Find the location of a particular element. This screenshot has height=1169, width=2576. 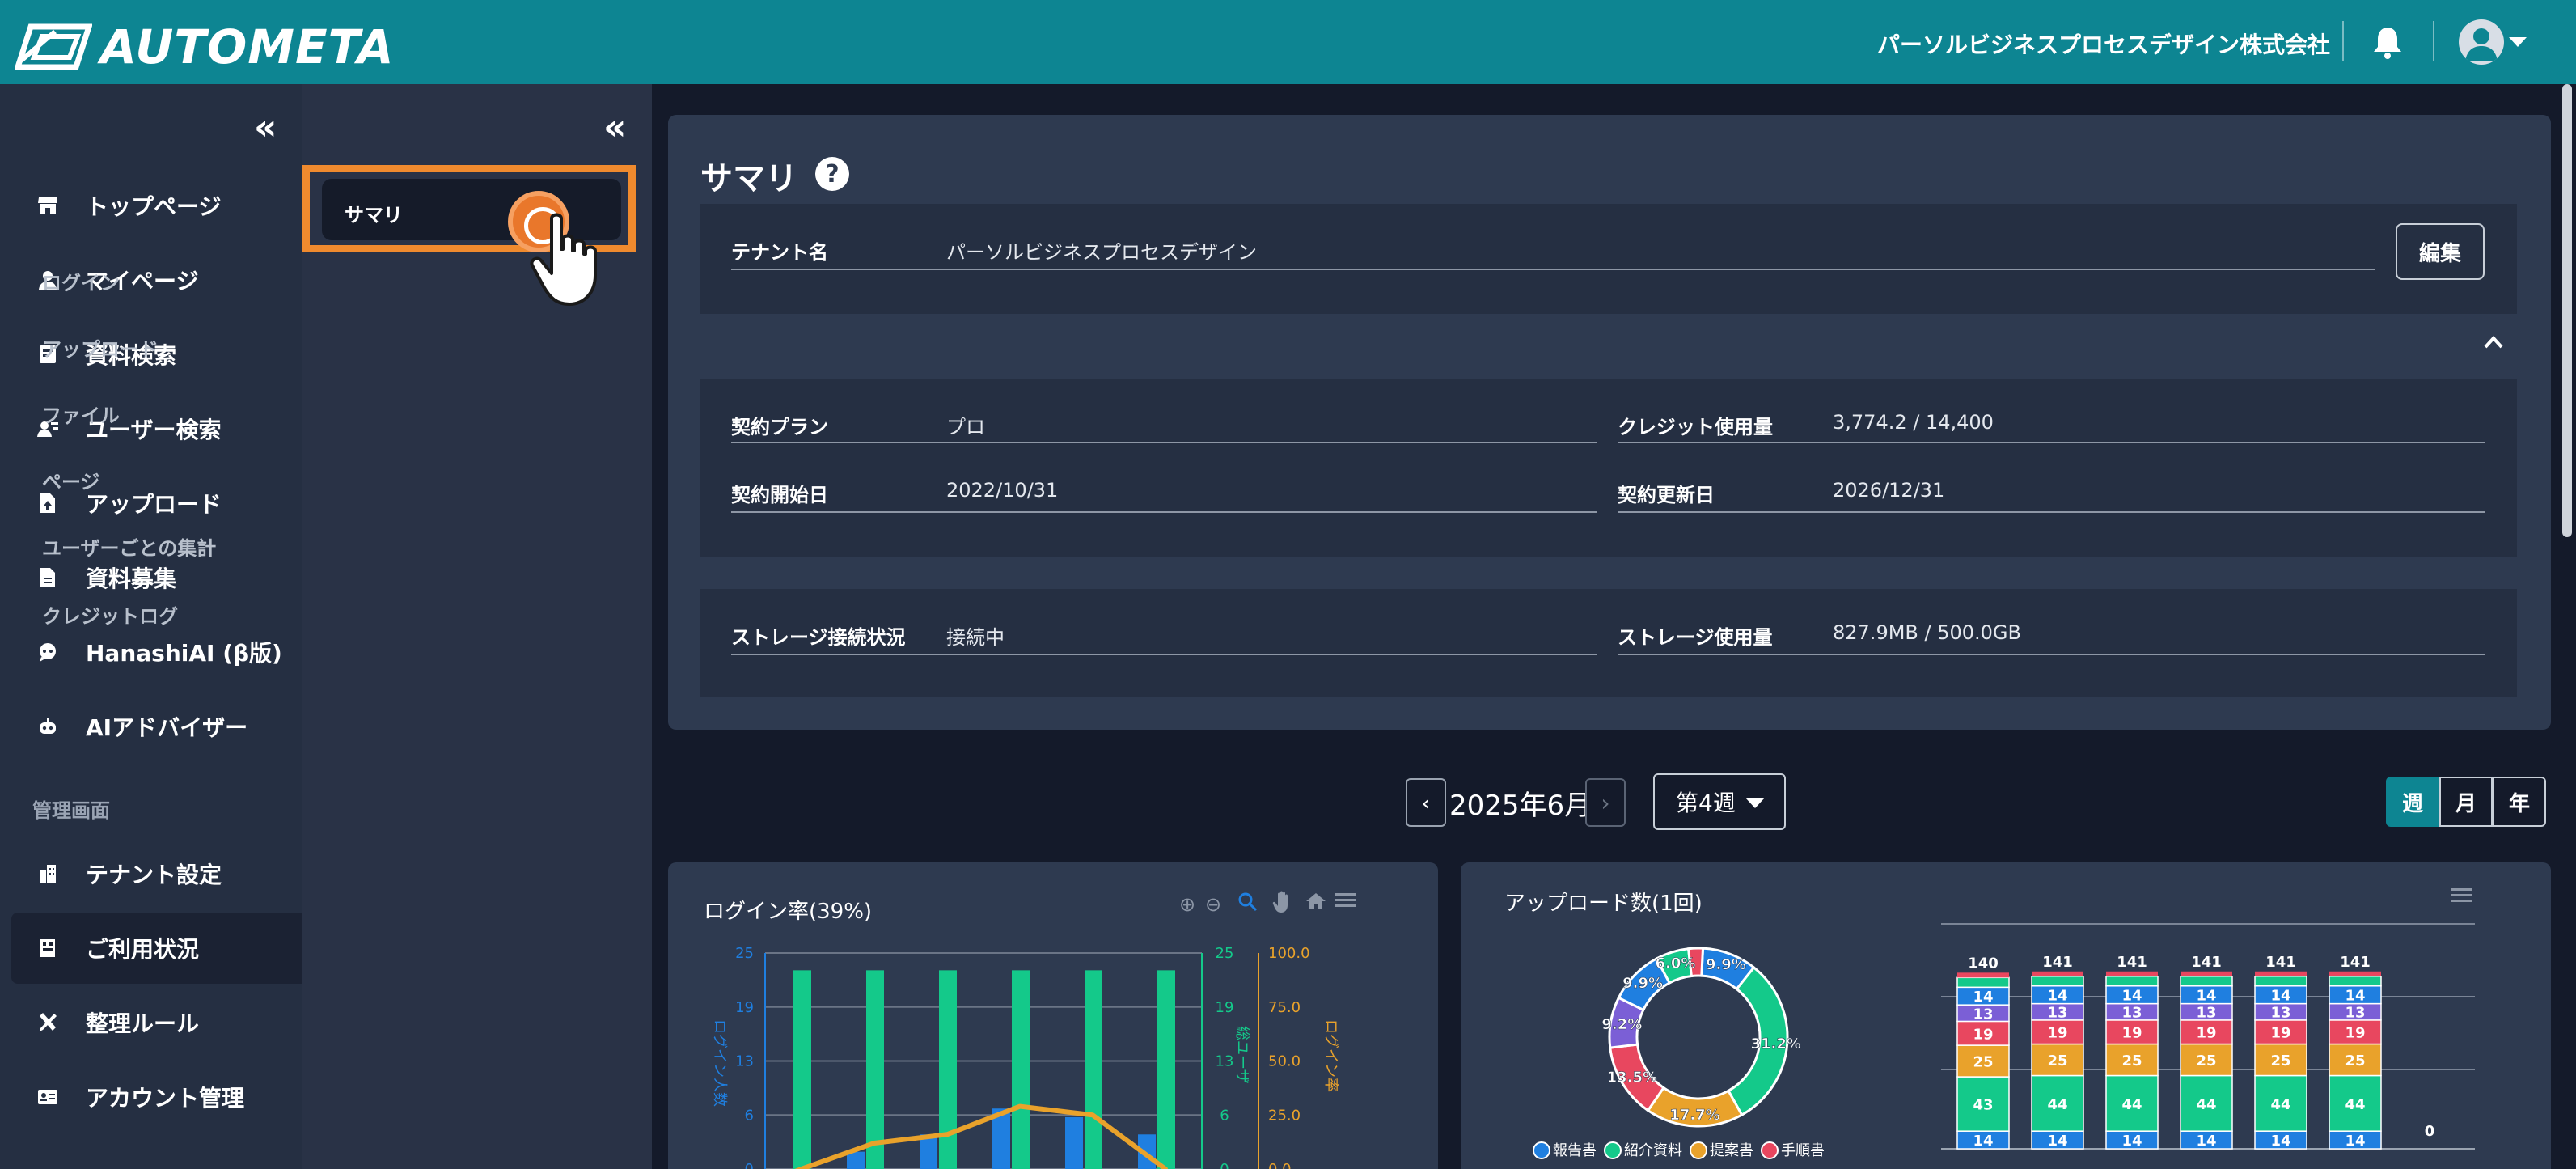

sidebar-item-label: ご利用状況 is located at coordinates (143, 949).